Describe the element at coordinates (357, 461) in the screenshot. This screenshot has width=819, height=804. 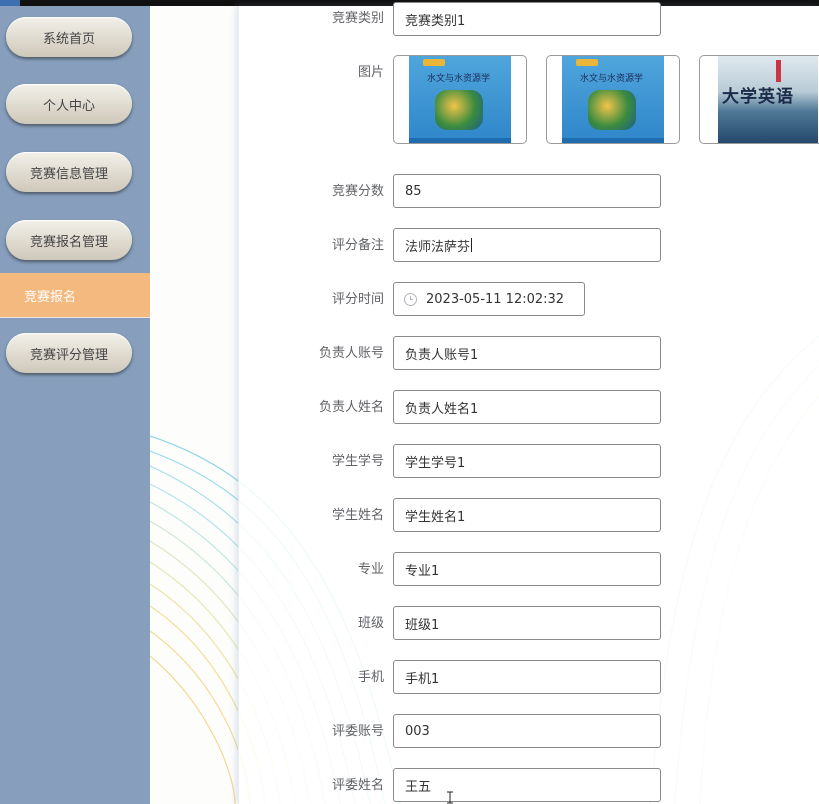
I see `student-no-label: 学生学号` at that location.